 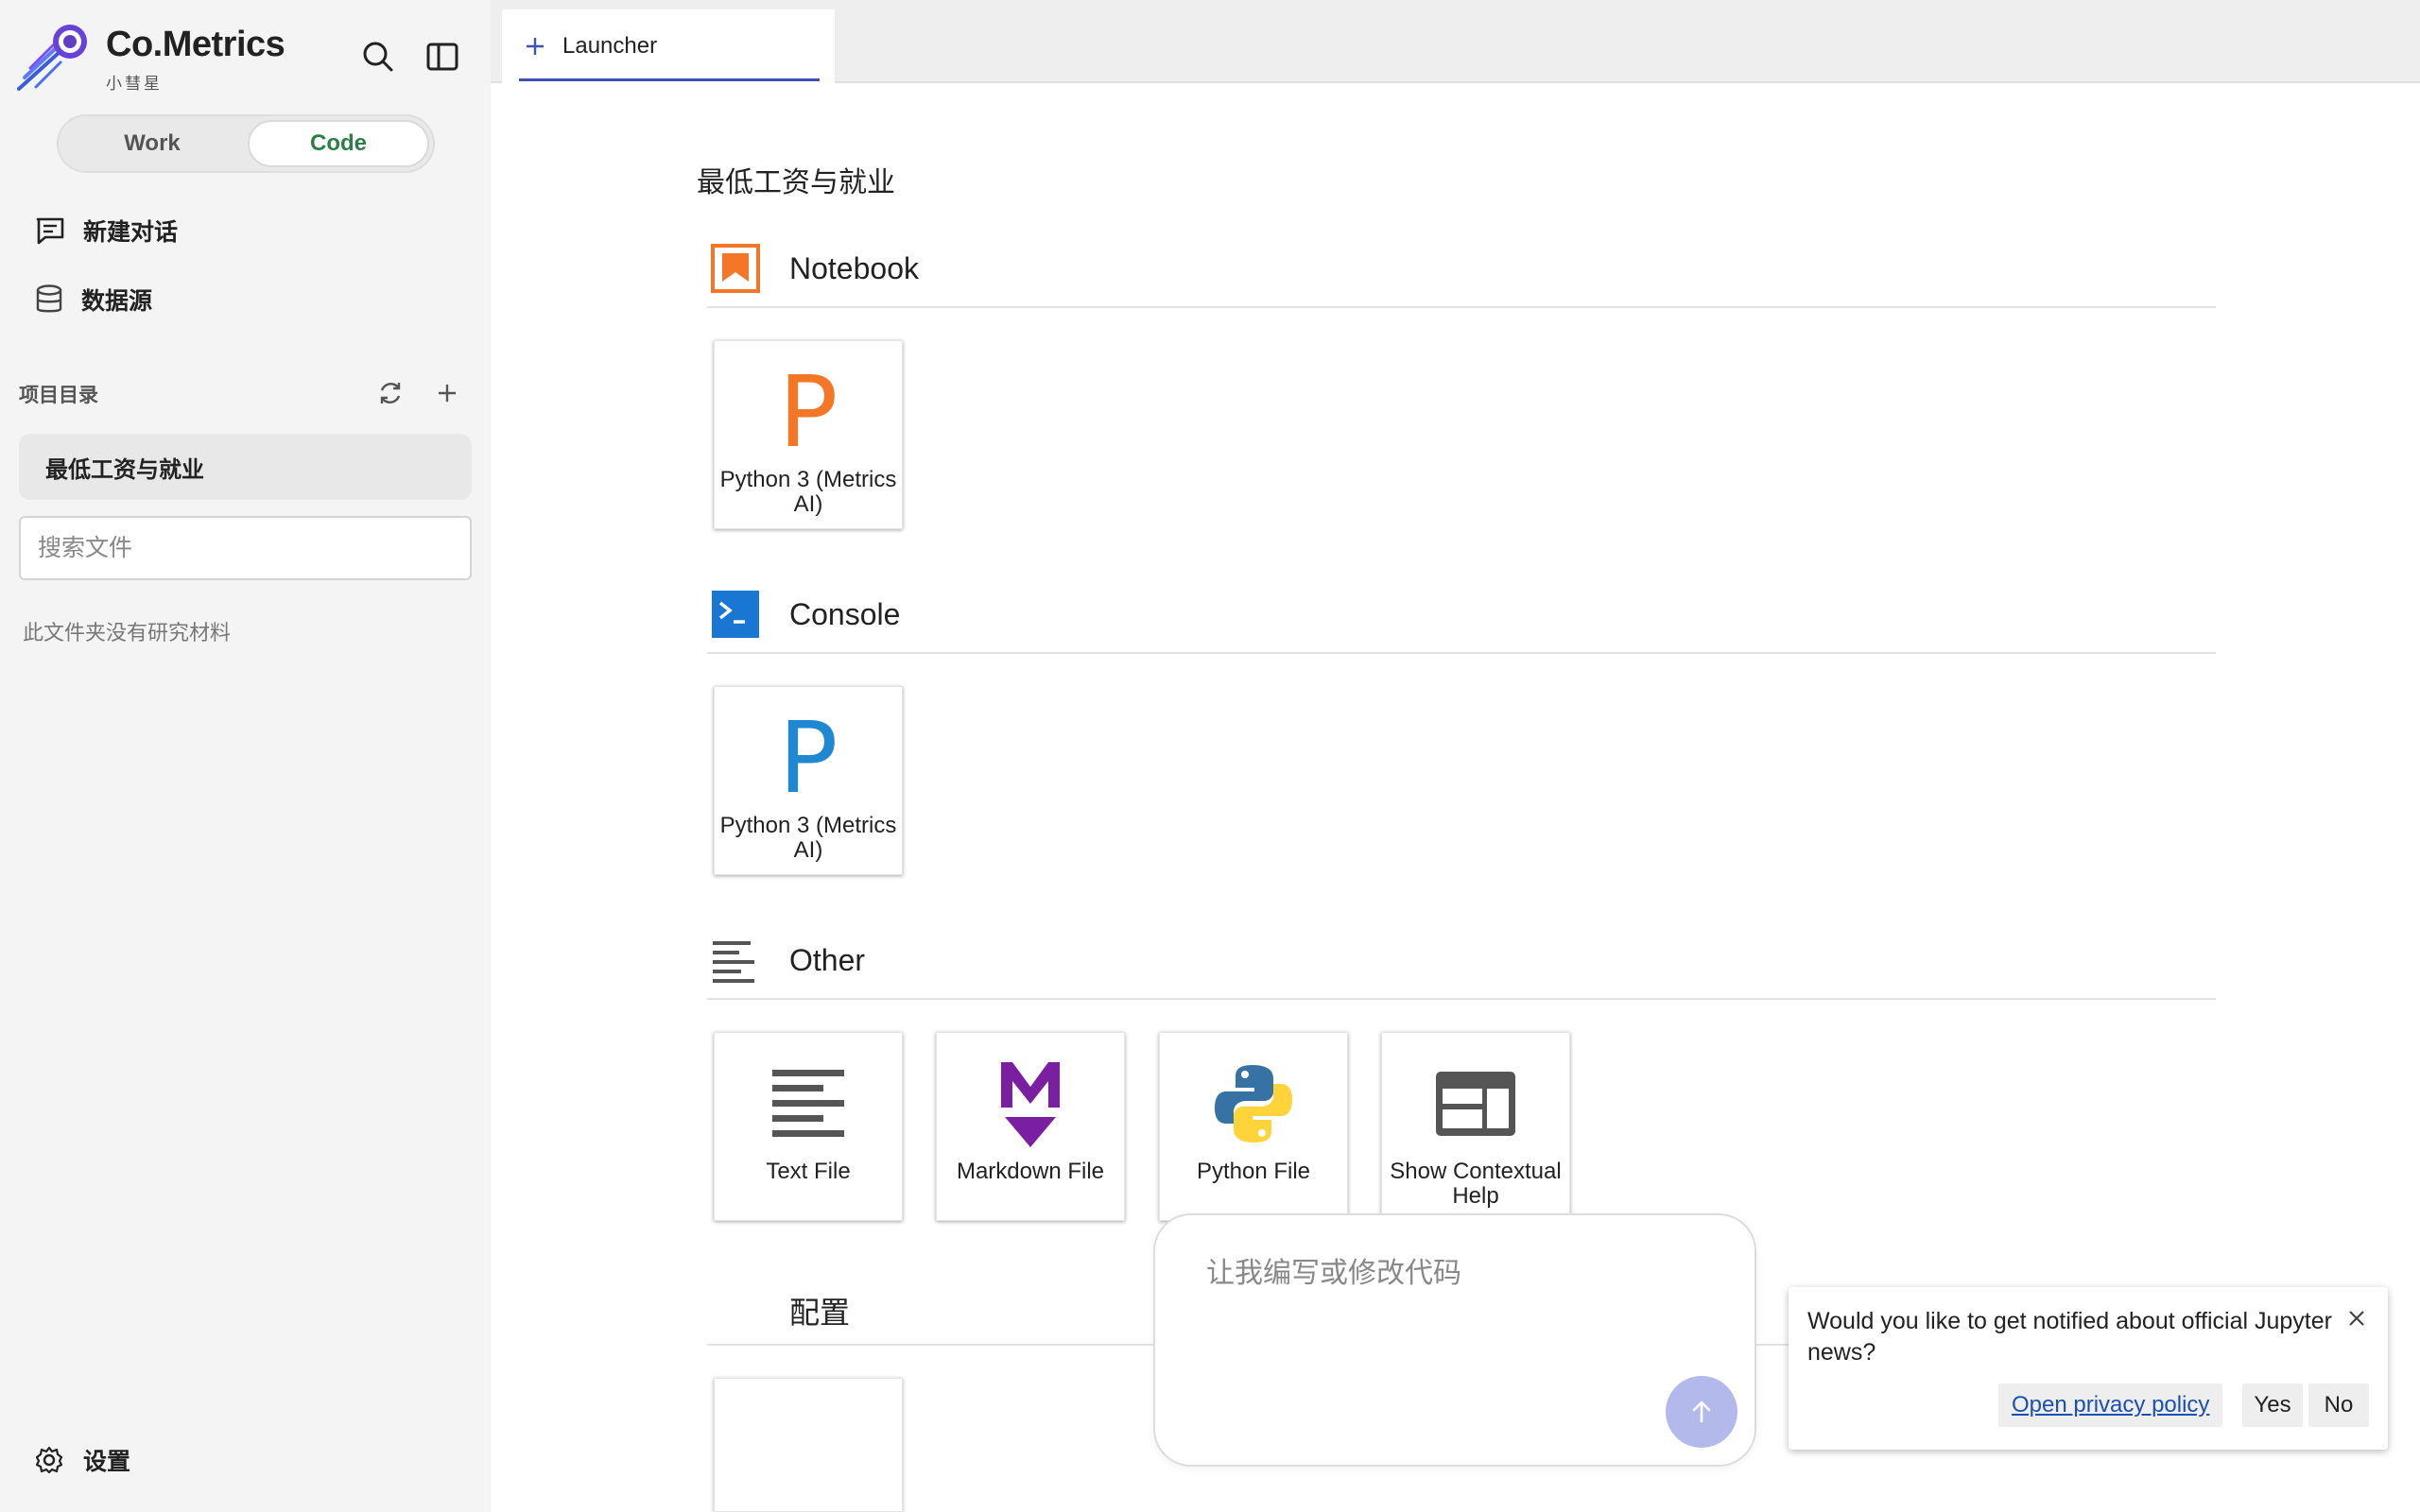 I want to click on contextual-help-card: Show Contextual Help, so click(x=1475, y=1126).